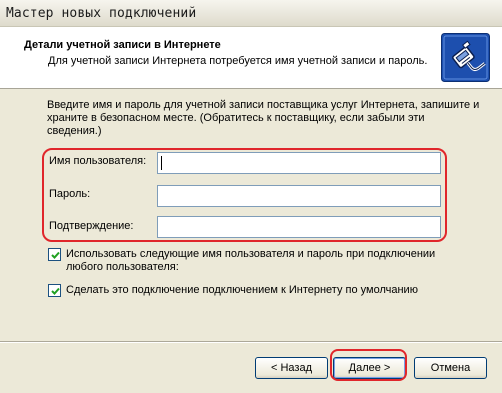 The width and height of the screenshot is (502, 393). I want to click on cancel-button: Отмена, so click(450, 368).